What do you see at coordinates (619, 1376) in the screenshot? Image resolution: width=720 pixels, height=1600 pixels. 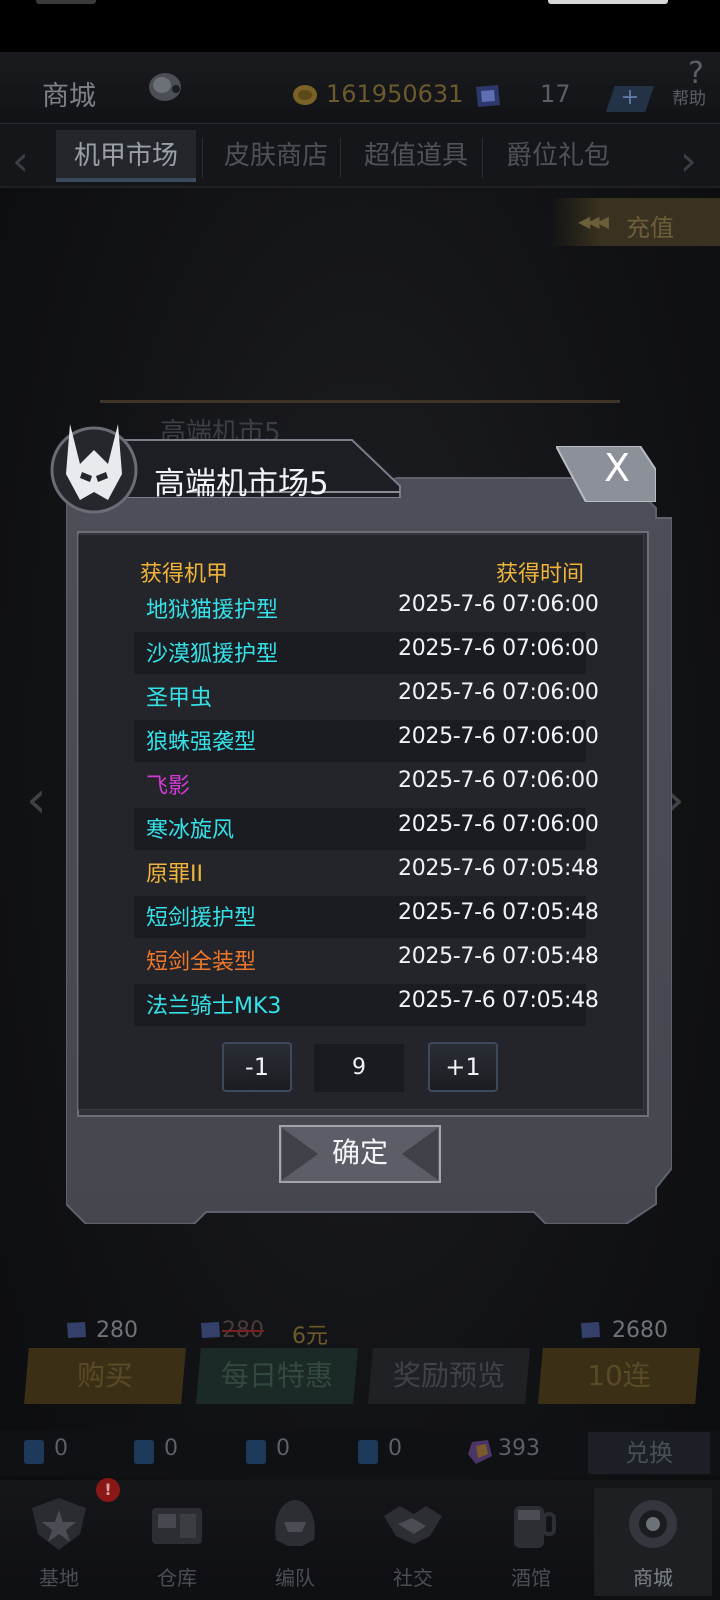 I see `ten-draw-button: 10连` at bounding box center [619, 1376].